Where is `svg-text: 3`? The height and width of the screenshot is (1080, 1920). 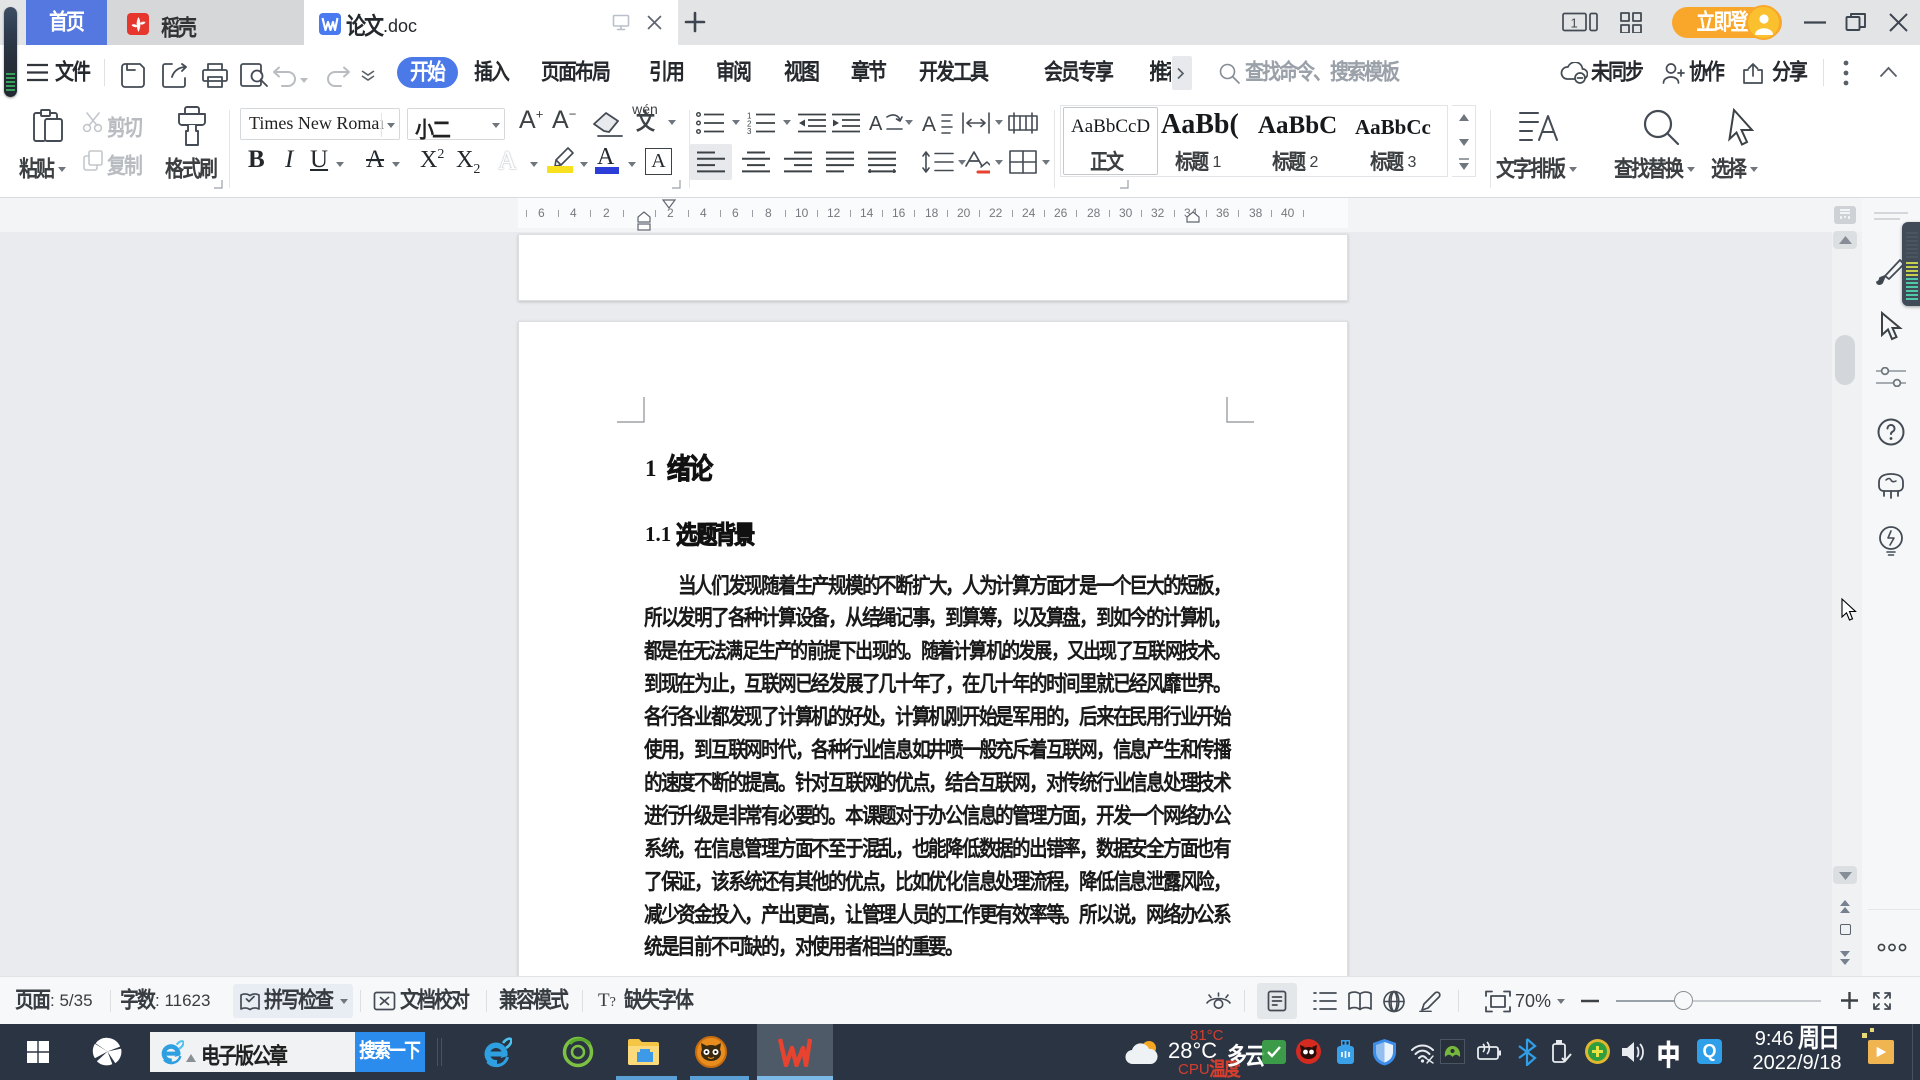 svg-text: 3 is located at coordinates (749, 130).